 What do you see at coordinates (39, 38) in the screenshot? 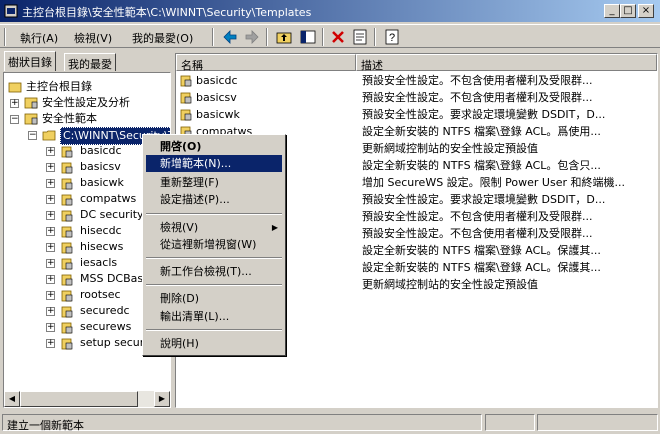
I see `menu-action: 執行(A)` at bounding box center [39, 38].